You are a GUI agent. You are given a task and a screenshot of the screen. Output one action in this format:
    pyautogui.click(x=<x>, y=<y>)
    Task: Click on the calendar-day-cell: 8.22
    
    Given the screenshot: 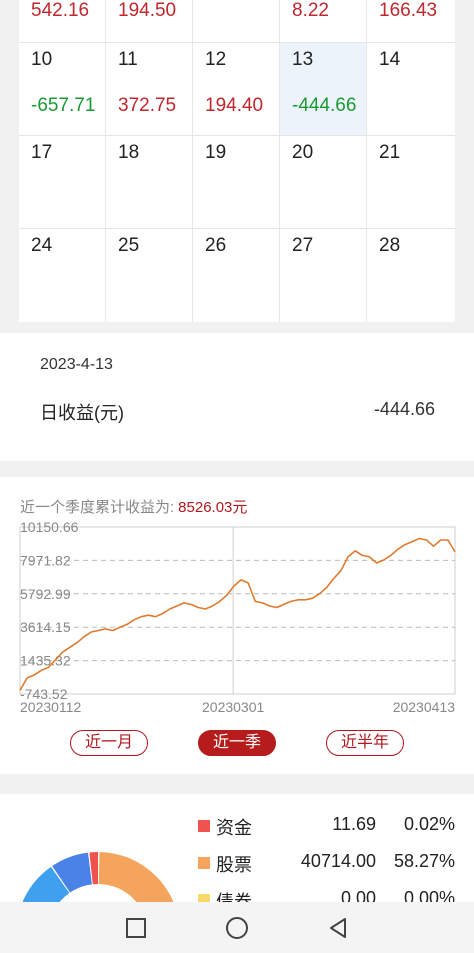 What is the action you would take?
    pyautogui.click(x=323, y=21)
    